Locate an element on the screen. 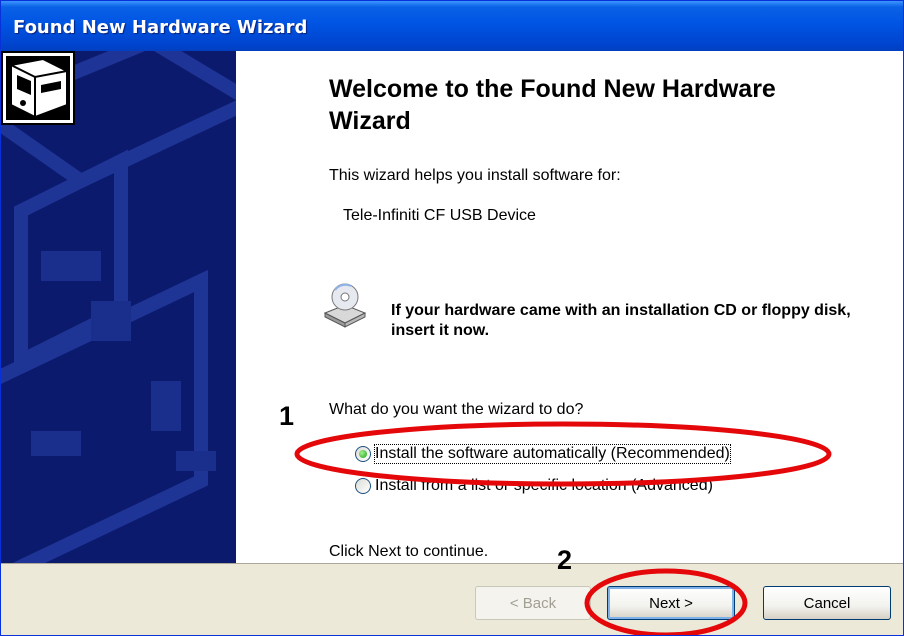 The image size is (904, 636). button-bar: < Back Next > Cancel is located at coordinates (452, 599).